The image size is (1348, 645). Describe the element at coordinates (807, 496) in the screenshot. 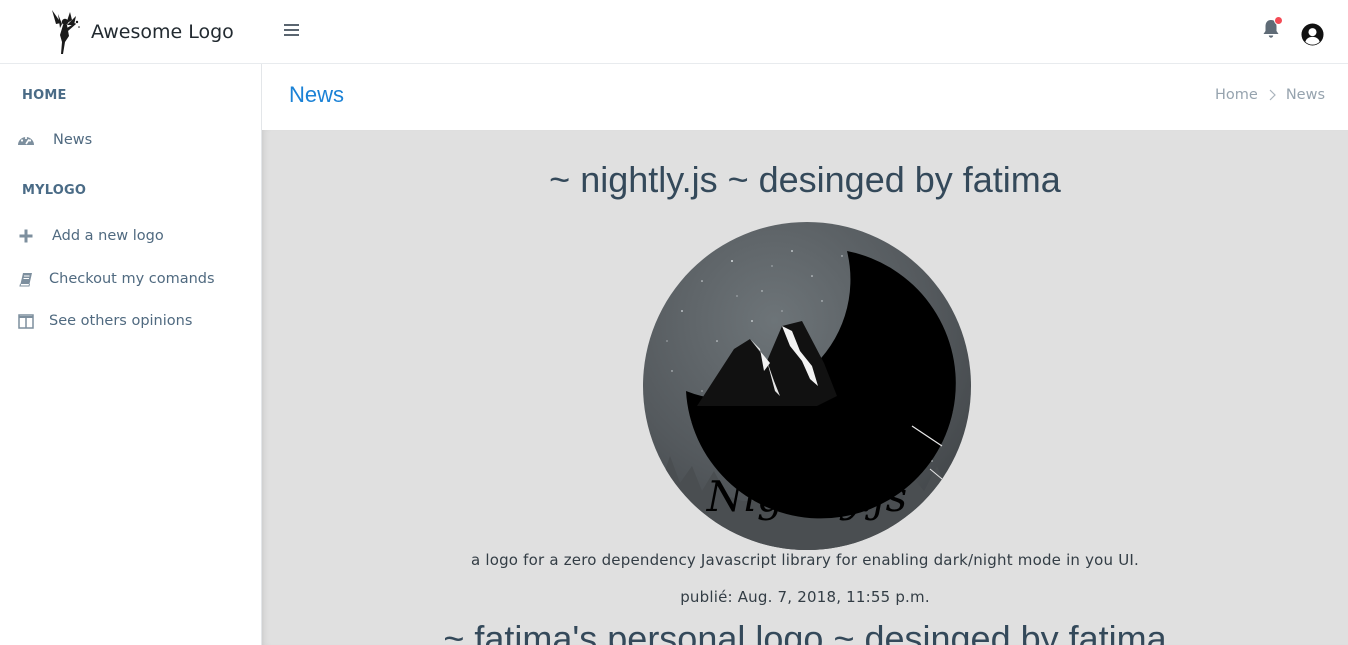

I see `nightly-logo-text: Nightly.js` at that location.